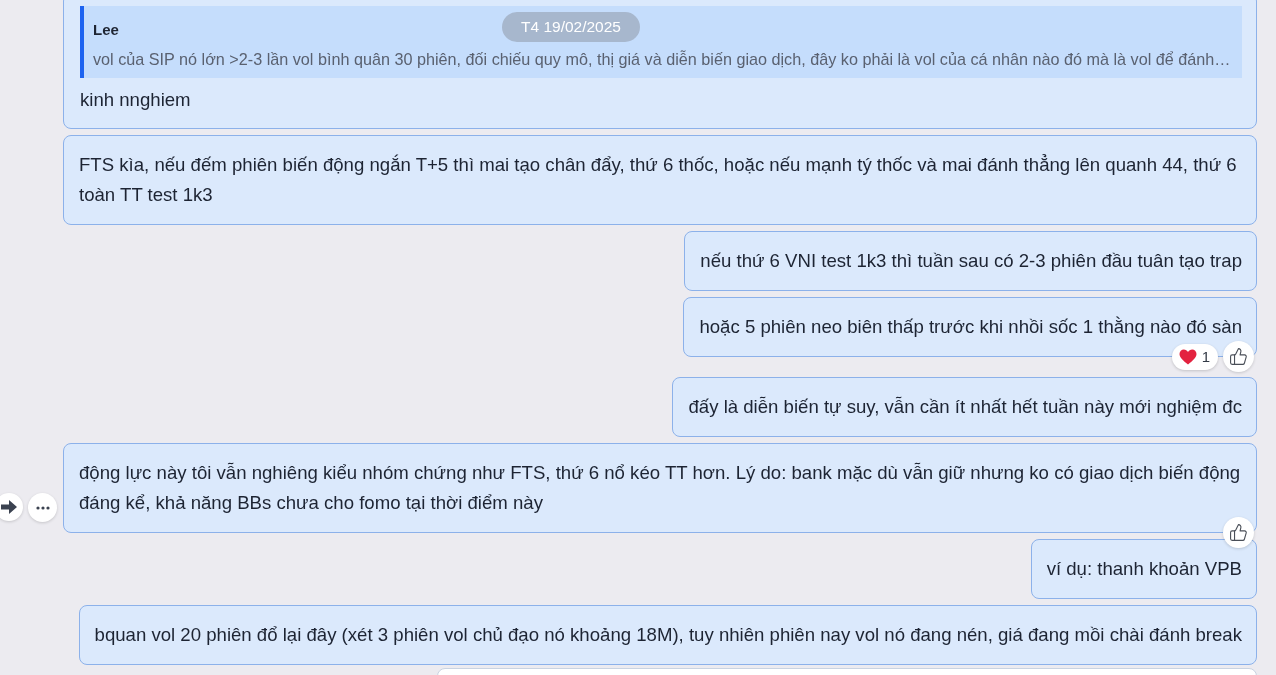 Image resolution: width=1276 pixels, height=675 pixels. Describe the element at coordinates (971, 261) in the screenshot. I see `message-text: nếu thứ 6 VNI test 1k3 thì tuần sau có 2-3 phiên đầu tuân tạo trap` at that location.